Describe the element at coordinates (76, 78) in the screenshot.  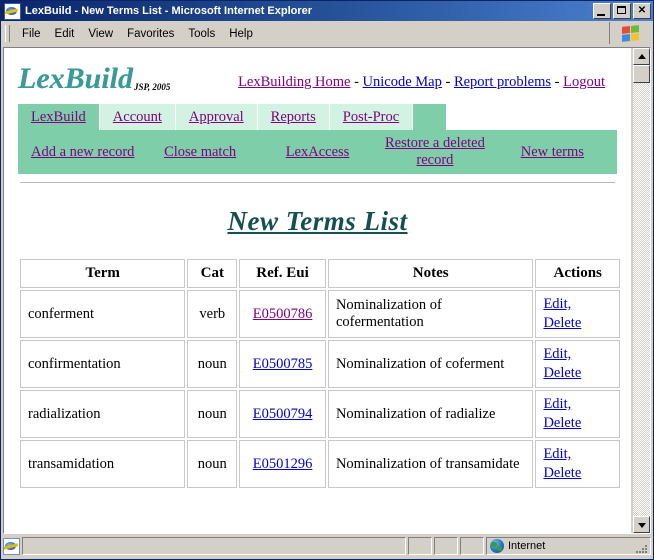
I see `site-logo: LexBuild` at that location.